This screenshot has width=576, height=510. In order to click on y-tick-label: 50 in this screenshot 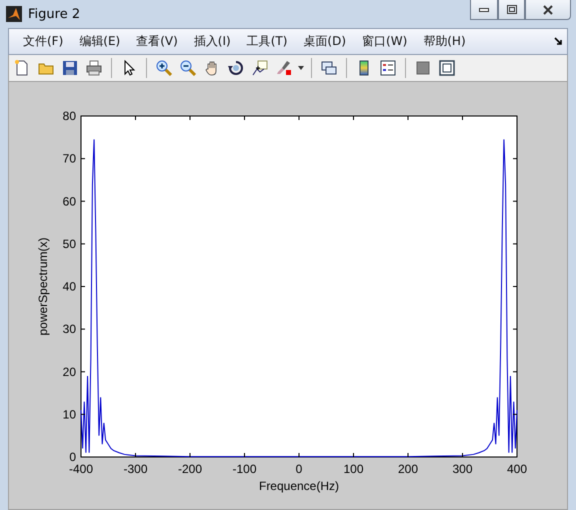, I will do `click(69, 243)`.